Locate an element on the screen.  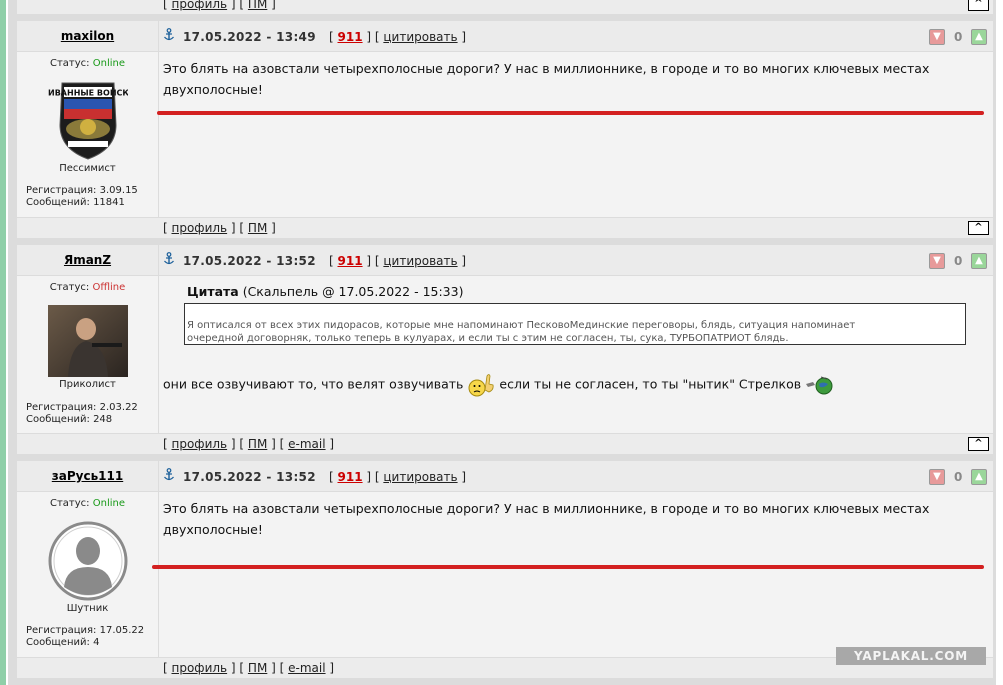
user-avatar is located at coordinates (88, 341).